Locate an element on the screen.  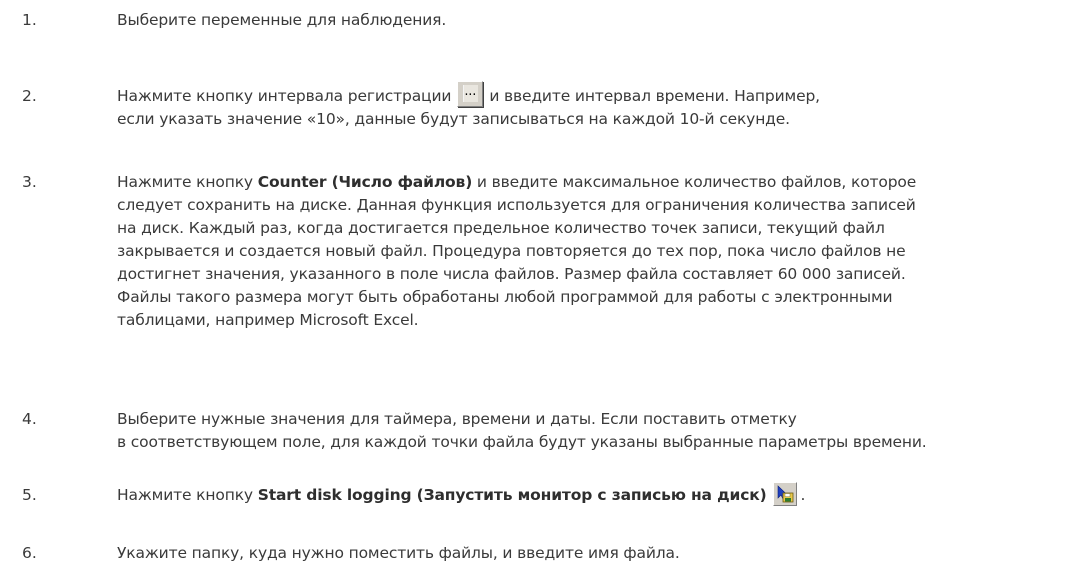
step-number: 5. is located at coordinates (29, 495).